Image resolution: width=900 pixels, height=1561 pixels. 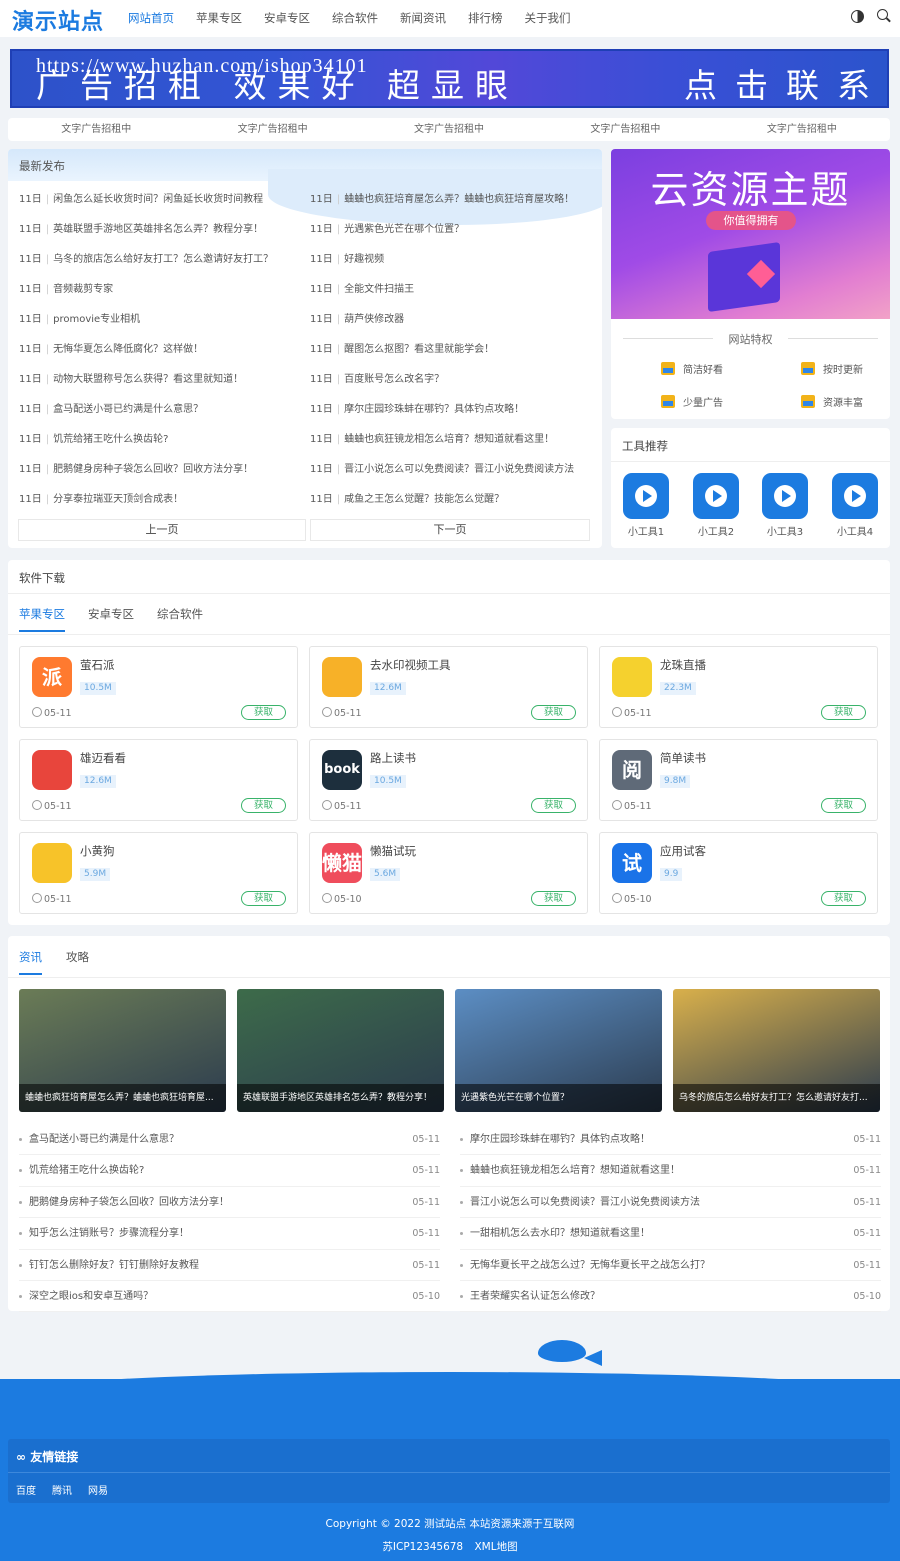 What do you see at coordinates (161, 470) in the screenshot?
I see `latest-item: 11日 | 肥鹅健身房种子袋怎么回收？回收方法分享！` at bounding box center [161, 470].